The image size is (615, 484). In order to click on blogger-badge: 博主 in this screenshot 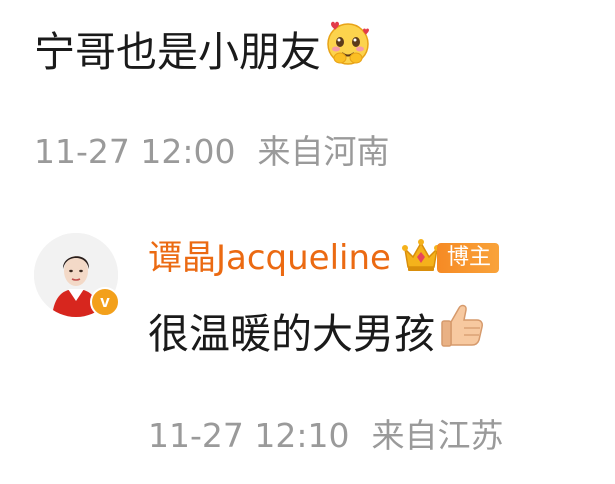, I will do `click(467, 258)`.